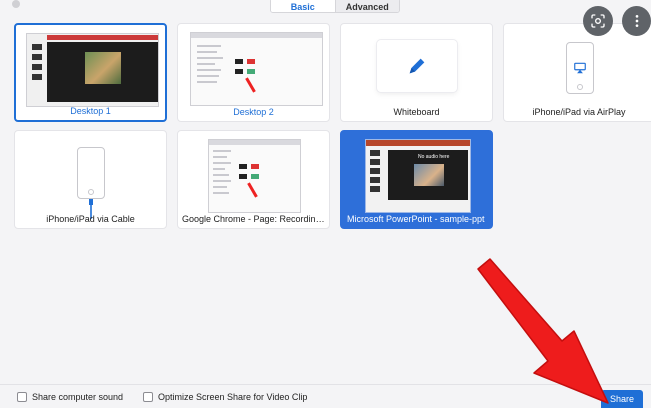  I want to click on share-mode-tabs: Basic Advanced, so click(335, 6).